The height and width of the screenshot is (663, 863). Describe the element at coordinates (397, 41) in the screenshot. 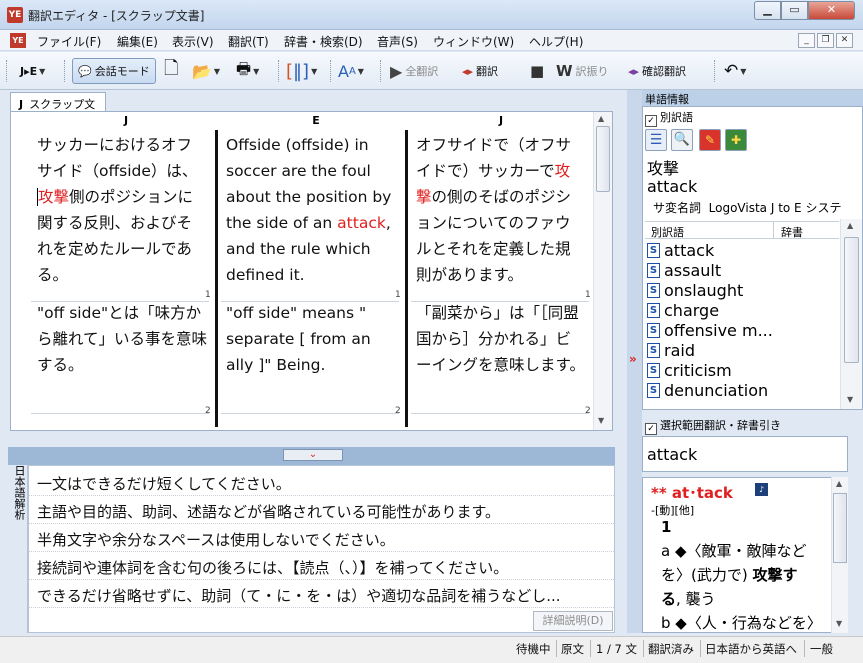

I see `menu-audio: 音声(S)` at that location.